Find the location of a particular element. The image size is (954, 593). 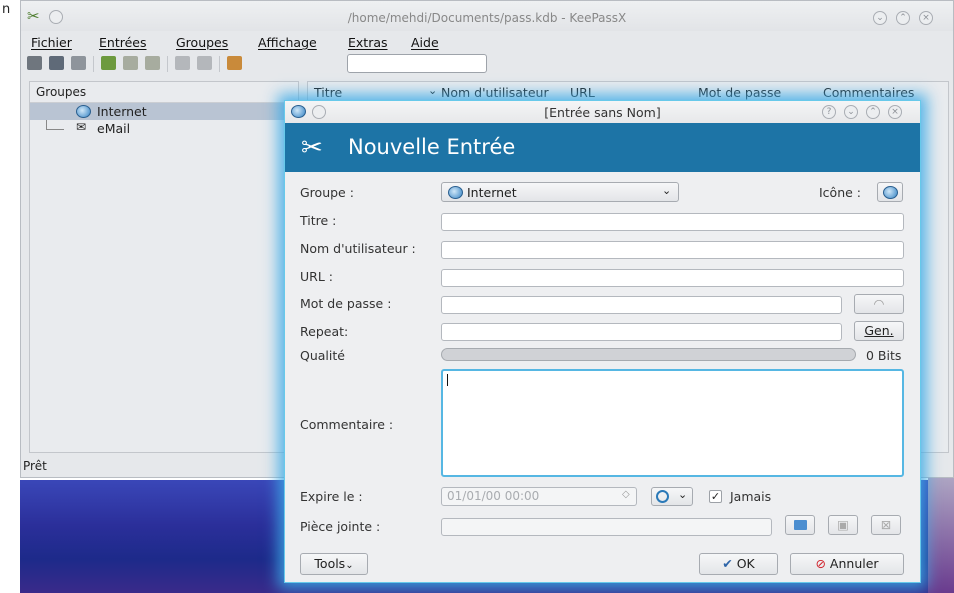

quick-search-input is located at coordinates (417, 63).